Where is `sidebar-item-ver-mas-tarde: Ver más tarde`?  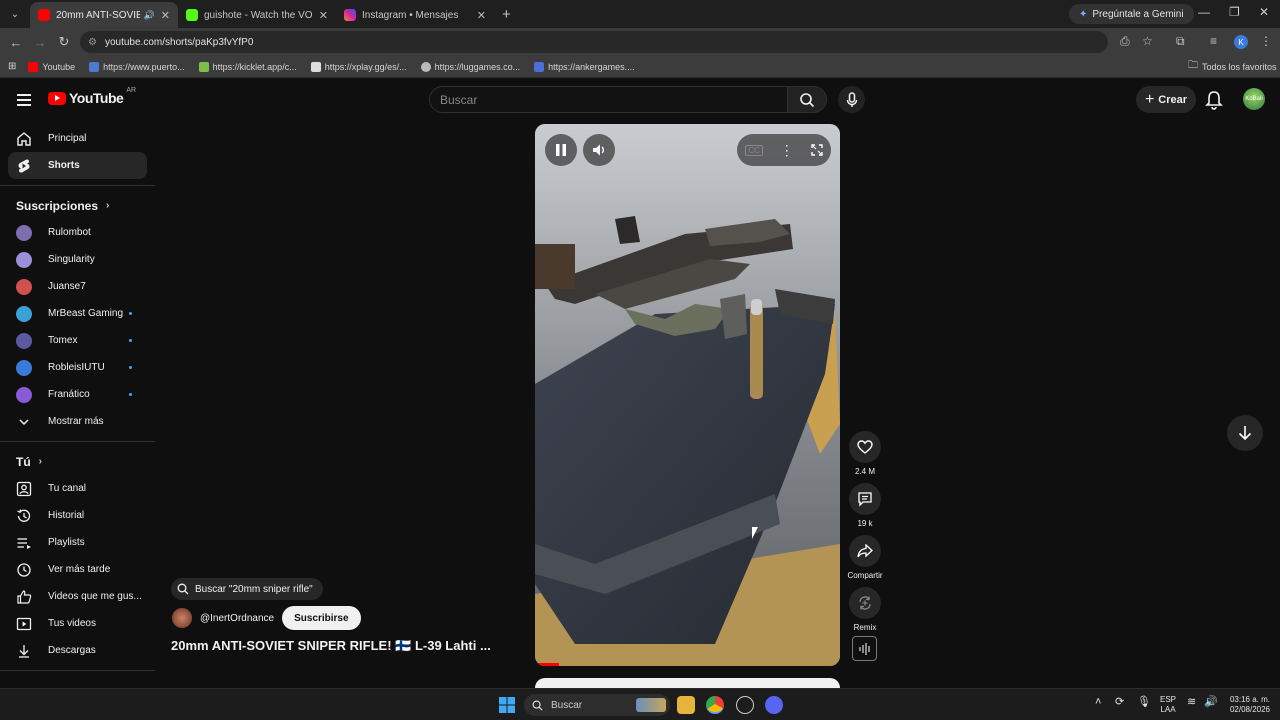 sidebar-item-ver-mas-tarde: Ver más tarde is located at coordinates (73, 569).